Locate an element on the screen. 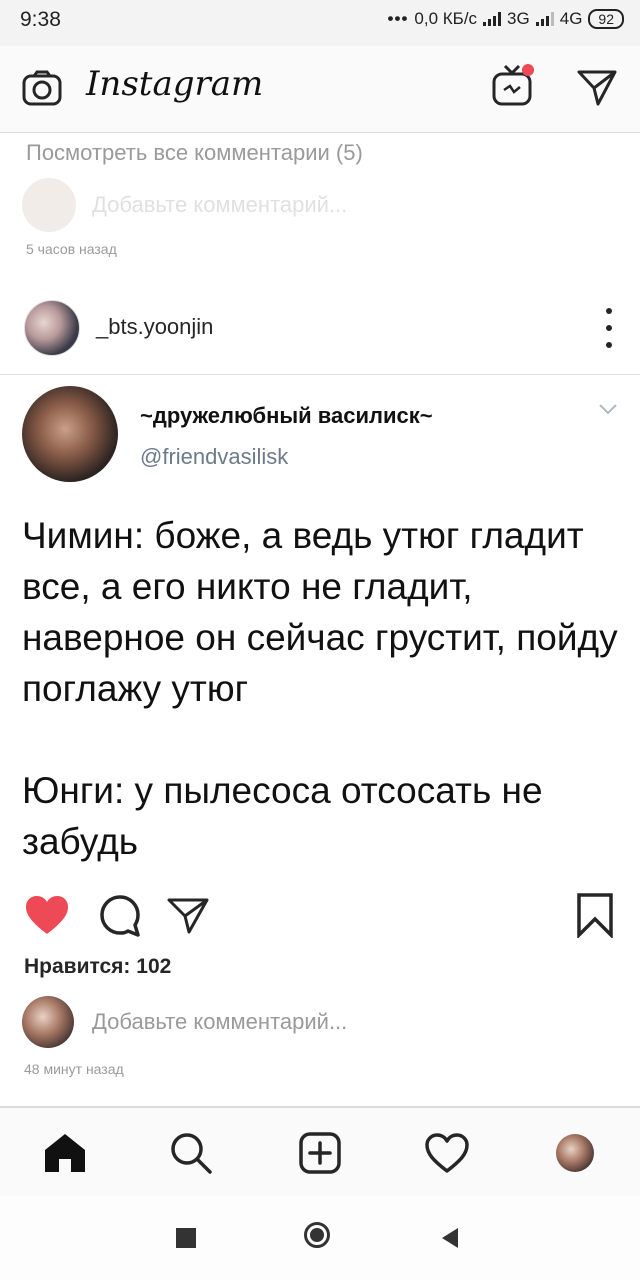 Image resolution: width=640 pixels, height=1280 pixels. post-actions is located at coordinates (320, 916).